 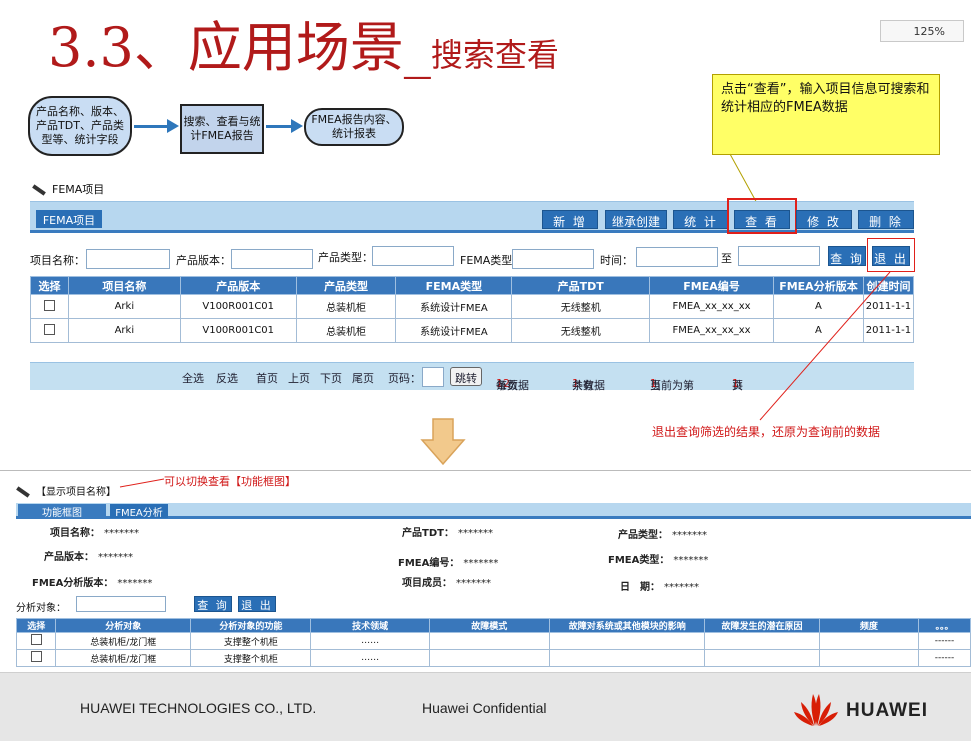 I want to click on cell-object-function: 支撑整个机柜, so click(x=251, y=641).